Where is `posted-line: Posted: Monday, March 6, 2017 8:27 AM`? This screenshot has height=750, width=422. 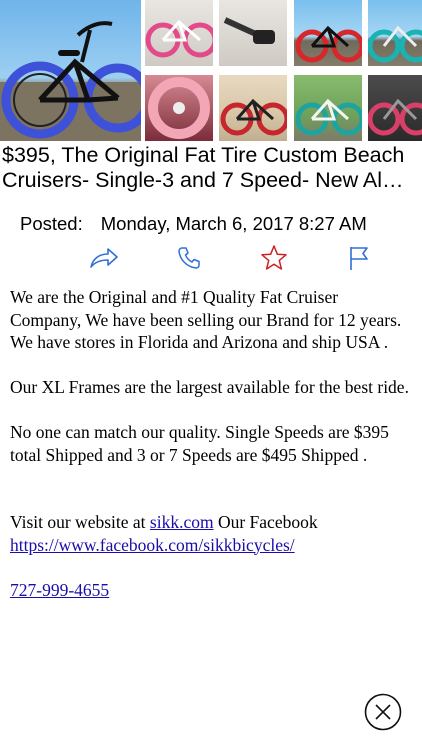
posted-line: Posted: Monday, March 6, 2017 8:27 AM is located at coordinates (193, 224).